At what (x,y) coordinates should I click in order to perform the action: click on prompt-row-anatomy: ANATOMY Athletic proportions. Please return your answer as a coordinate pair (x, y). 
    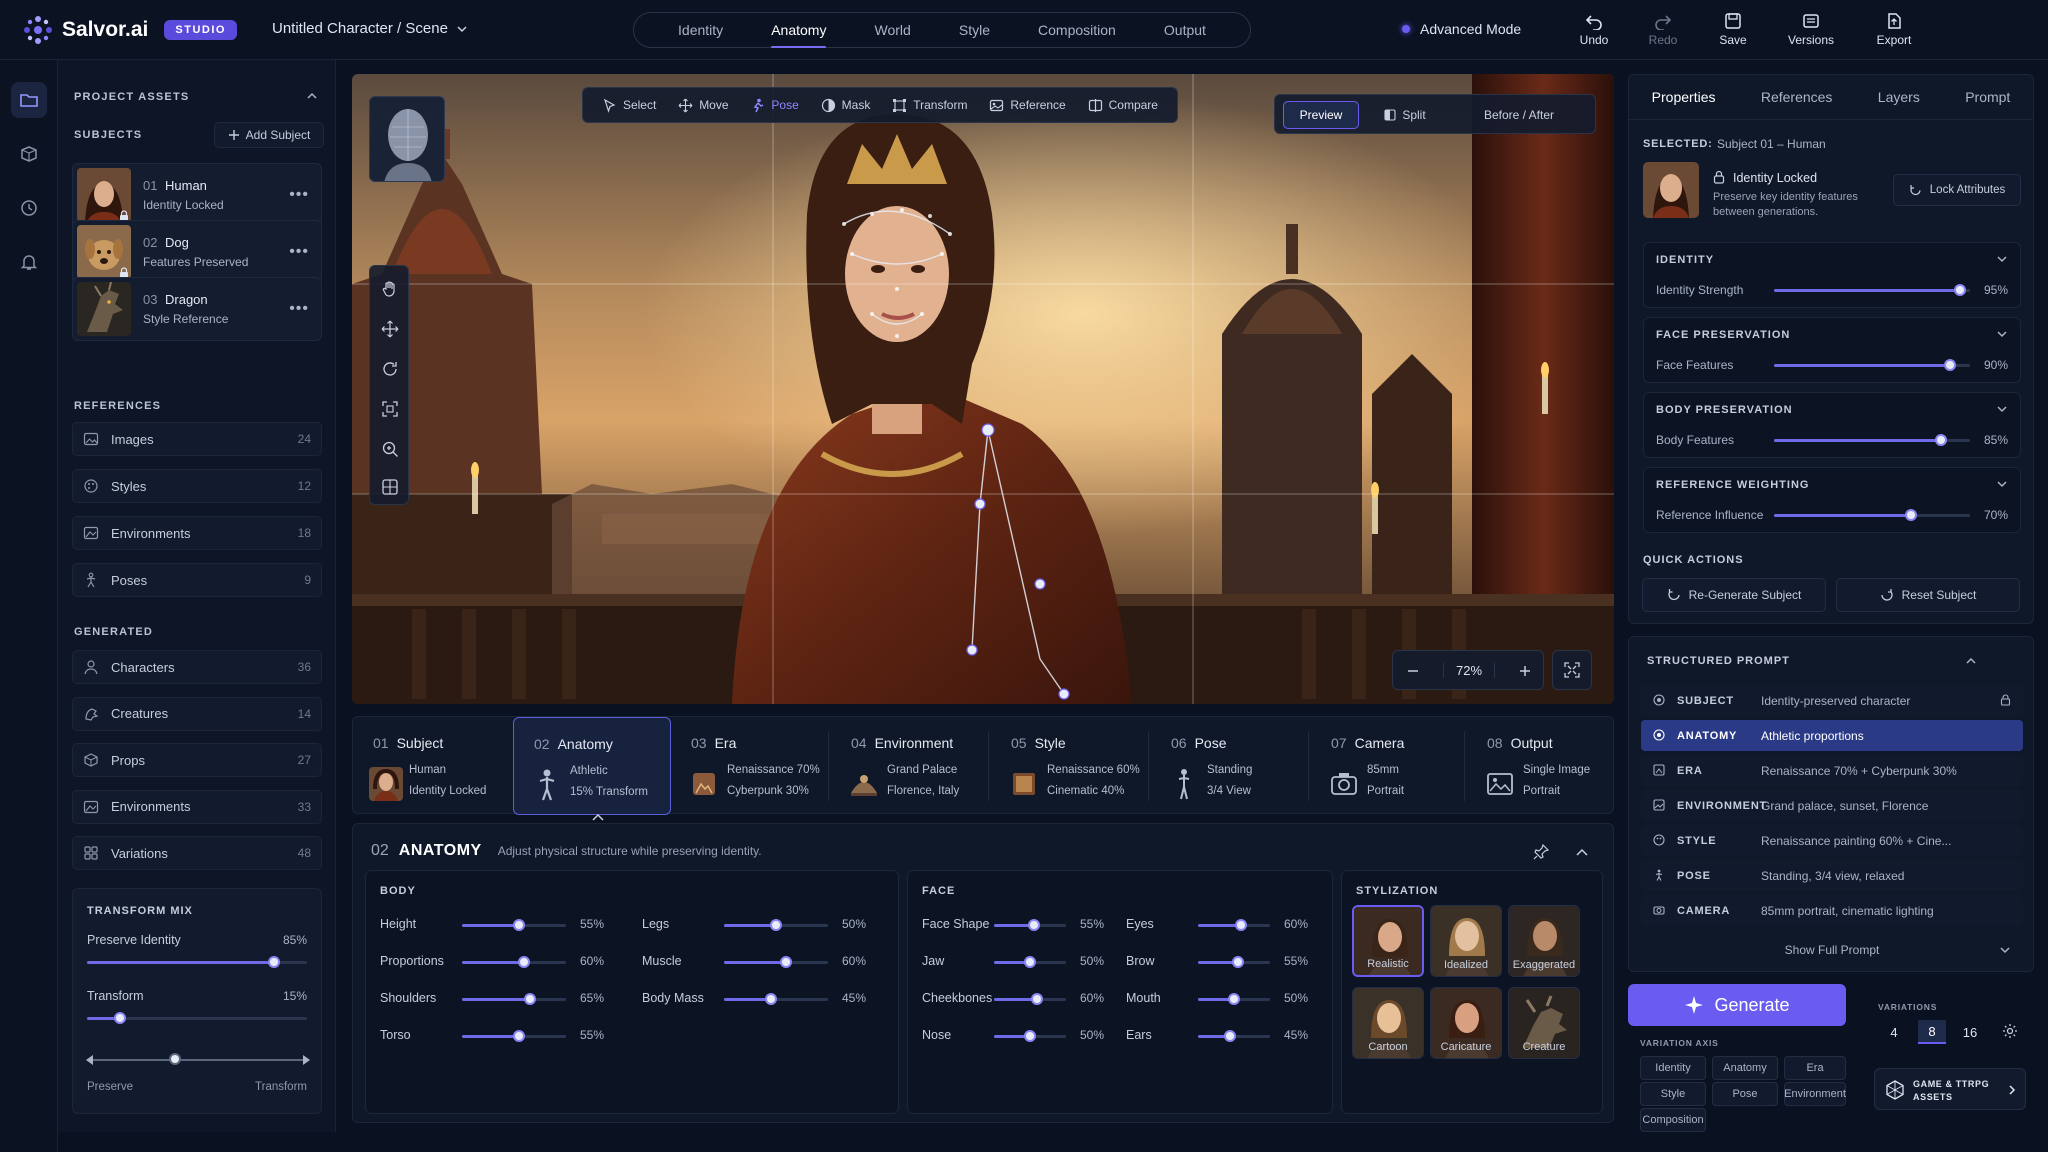
    Looking at the image, I should click on (1832, 735).